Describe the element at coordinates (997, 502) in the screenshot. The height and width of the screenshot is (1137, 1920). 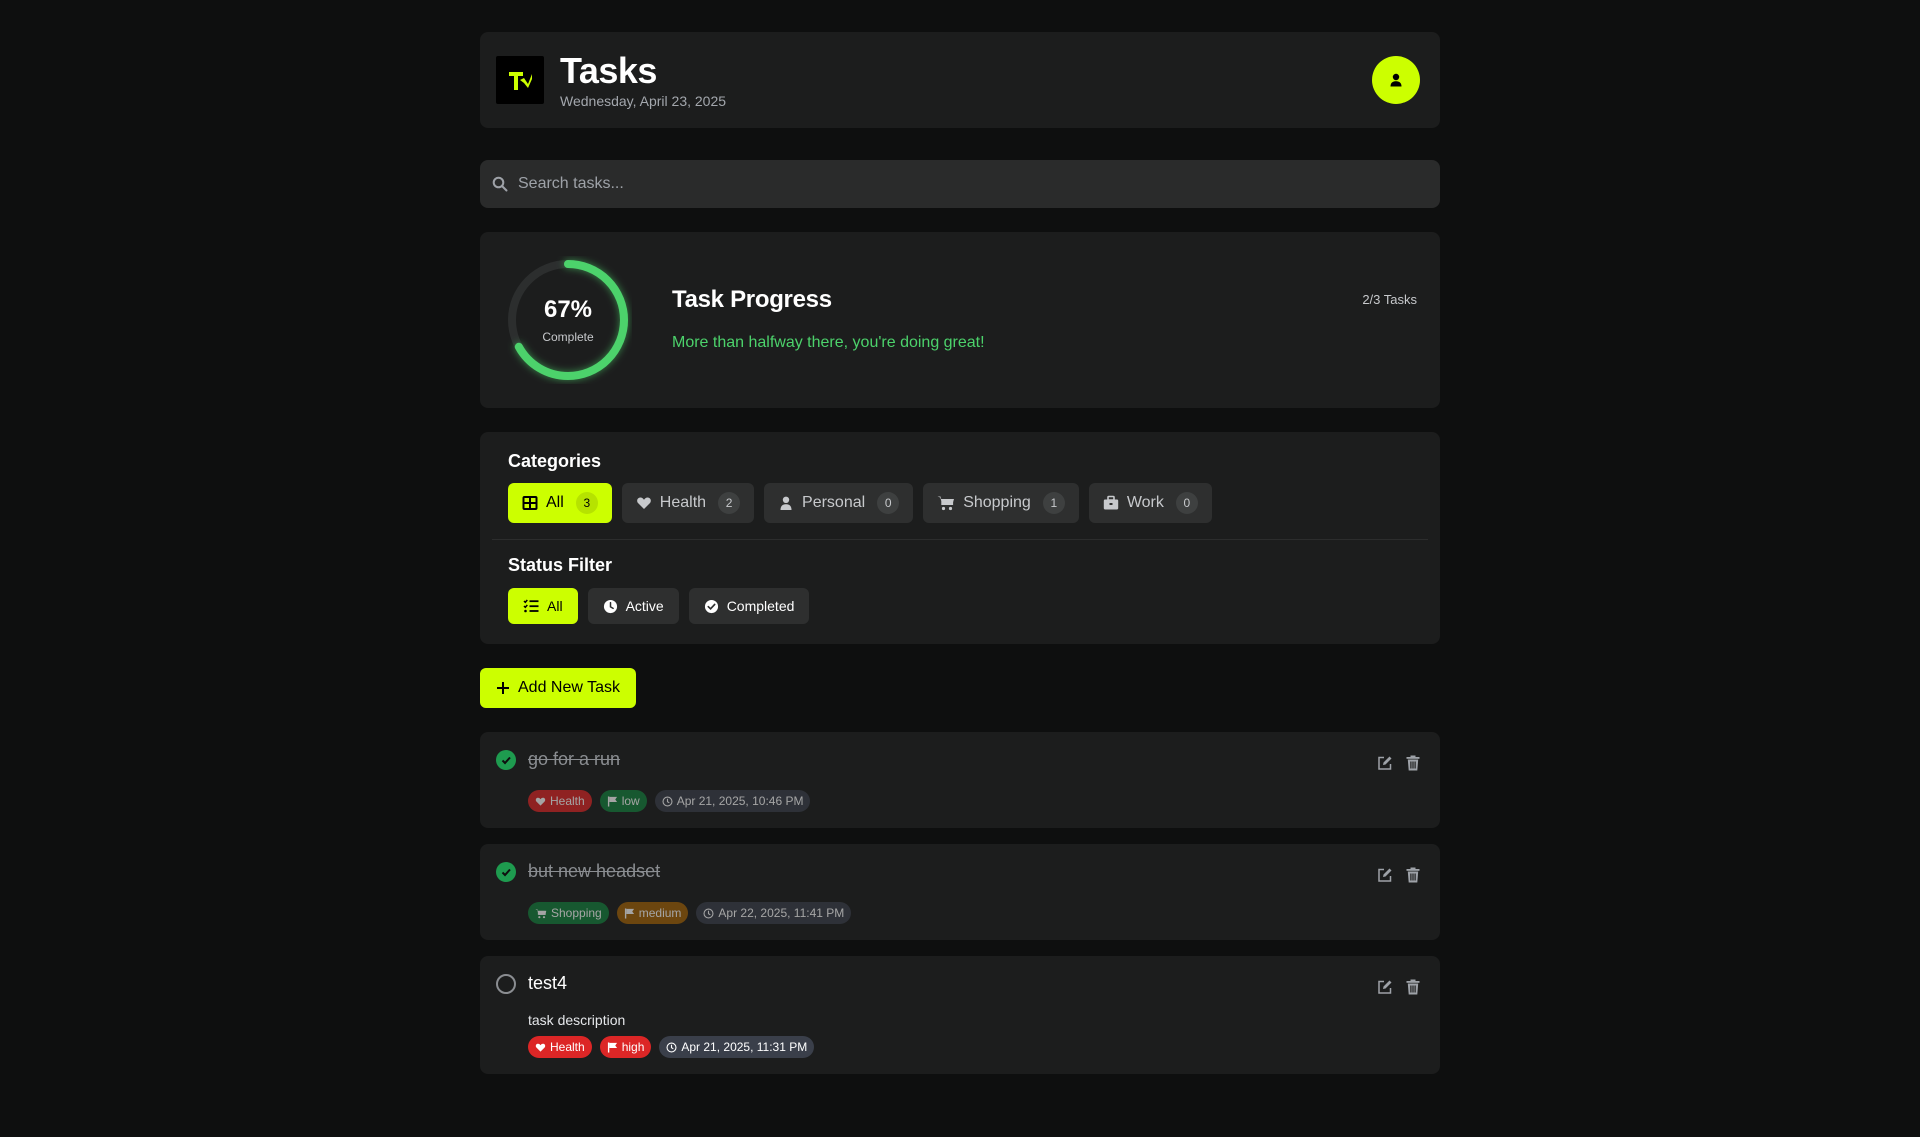
I see `category-label: Shopping` at that location.